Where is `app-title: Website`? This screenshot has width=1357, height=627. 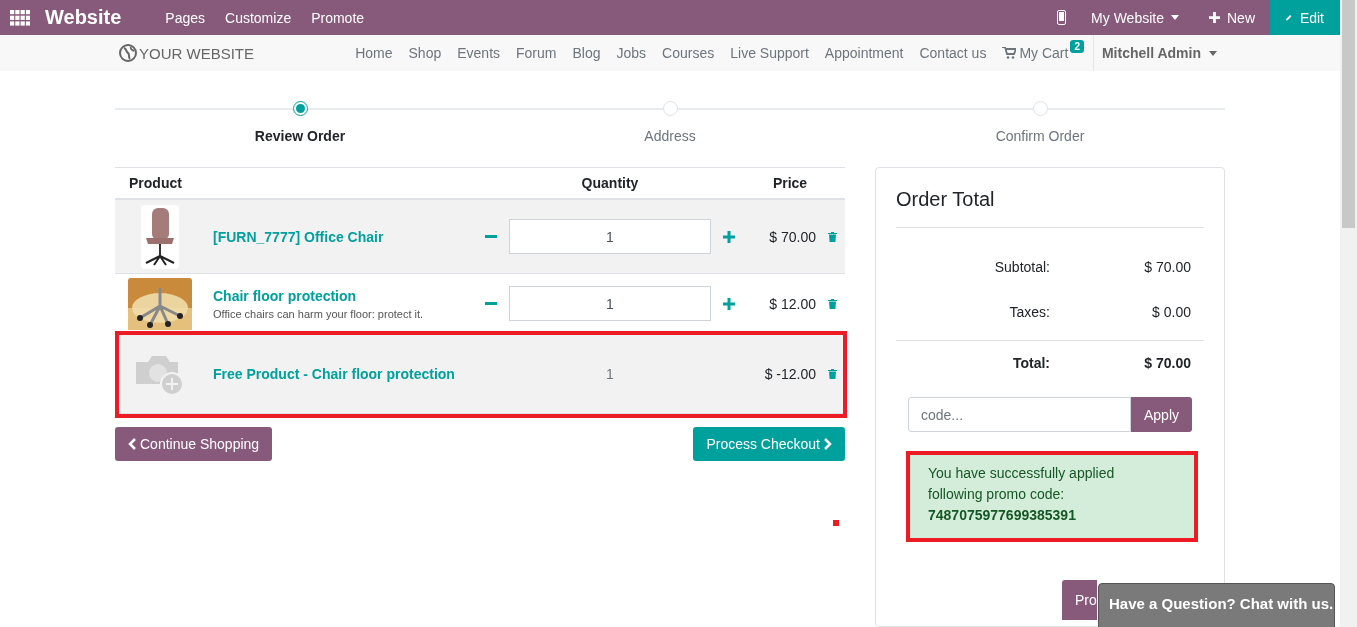 app-title: Website is located at coordinates (83, 17).